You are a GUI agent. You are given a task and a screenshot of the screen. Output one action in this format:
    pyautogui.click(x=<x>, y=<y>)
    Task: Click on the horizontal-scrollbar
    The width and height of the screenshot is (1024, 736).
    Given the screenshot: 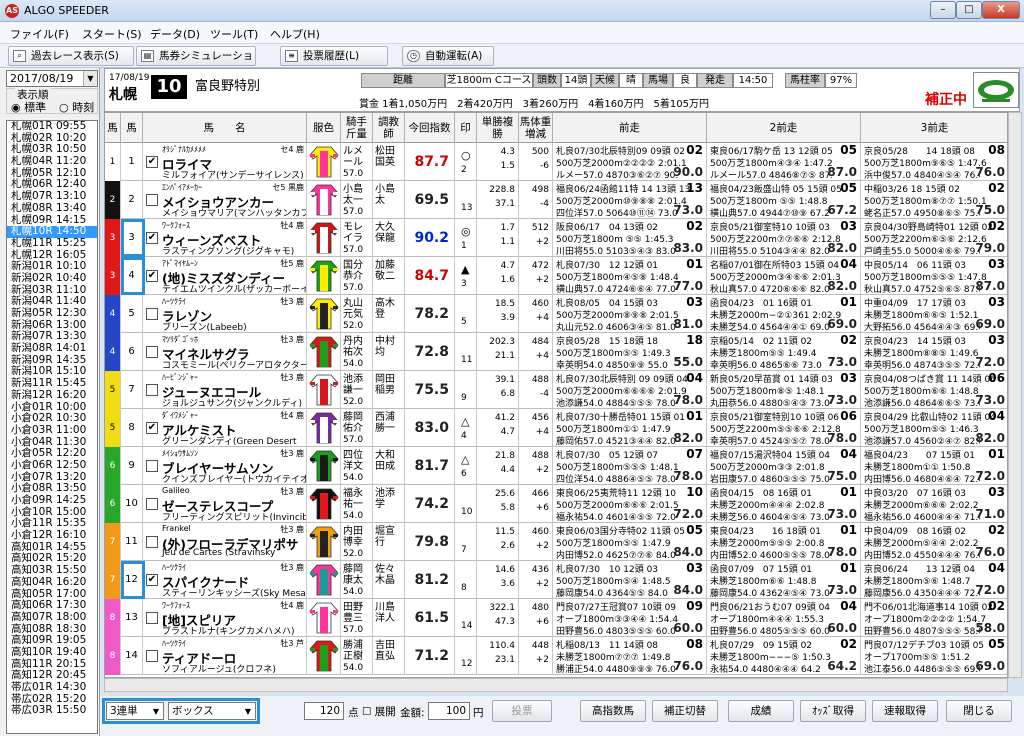 What is the action you would take?
    pyautogui.click(x=556, y=685)
    